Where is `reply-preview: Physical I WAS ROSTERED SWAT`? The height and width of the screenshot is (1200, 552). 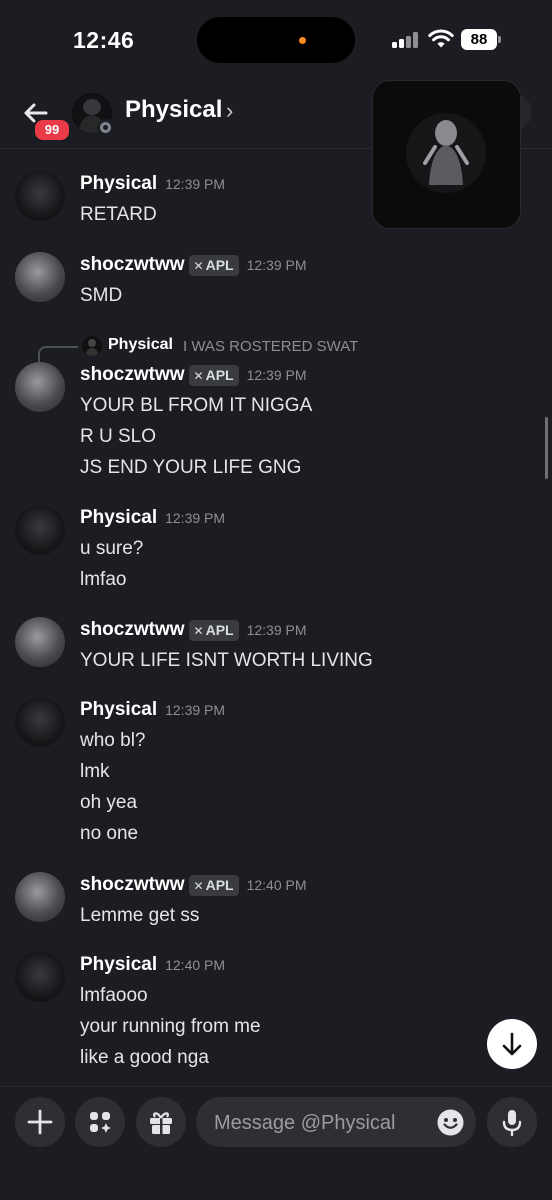
reply-preview: Physical I WAS ROSTERED SWAT is located at coordinates (276, 349).